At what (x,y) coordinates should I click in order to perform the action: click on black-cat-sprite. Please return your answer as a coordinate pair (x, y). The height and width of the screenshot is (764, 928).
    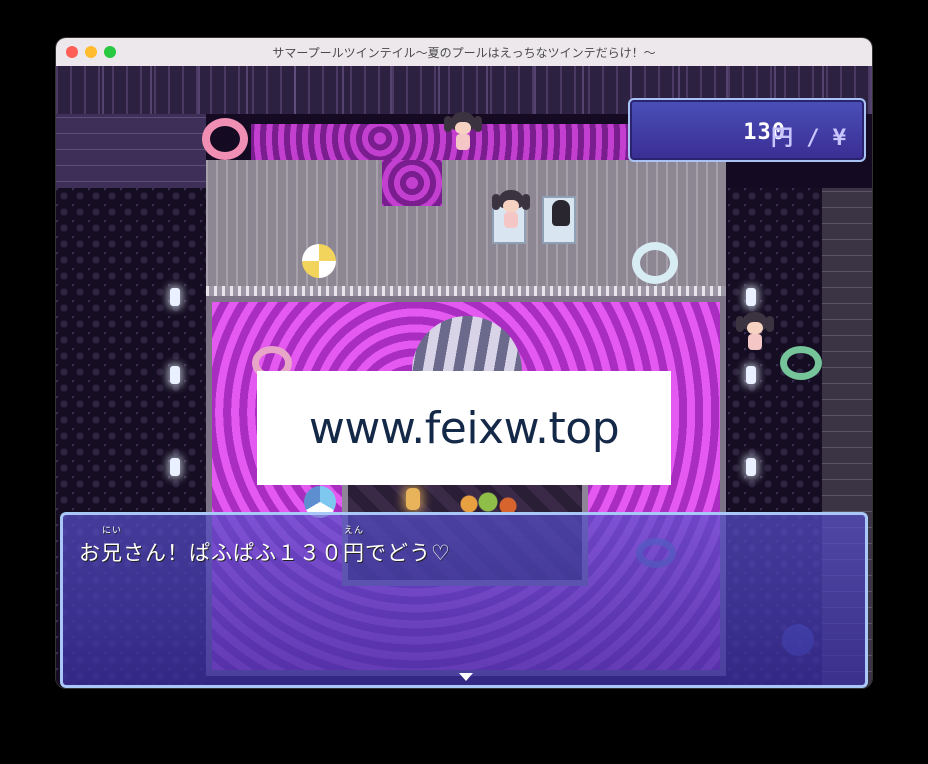
    Looking at the image, I should click on (561, 213).